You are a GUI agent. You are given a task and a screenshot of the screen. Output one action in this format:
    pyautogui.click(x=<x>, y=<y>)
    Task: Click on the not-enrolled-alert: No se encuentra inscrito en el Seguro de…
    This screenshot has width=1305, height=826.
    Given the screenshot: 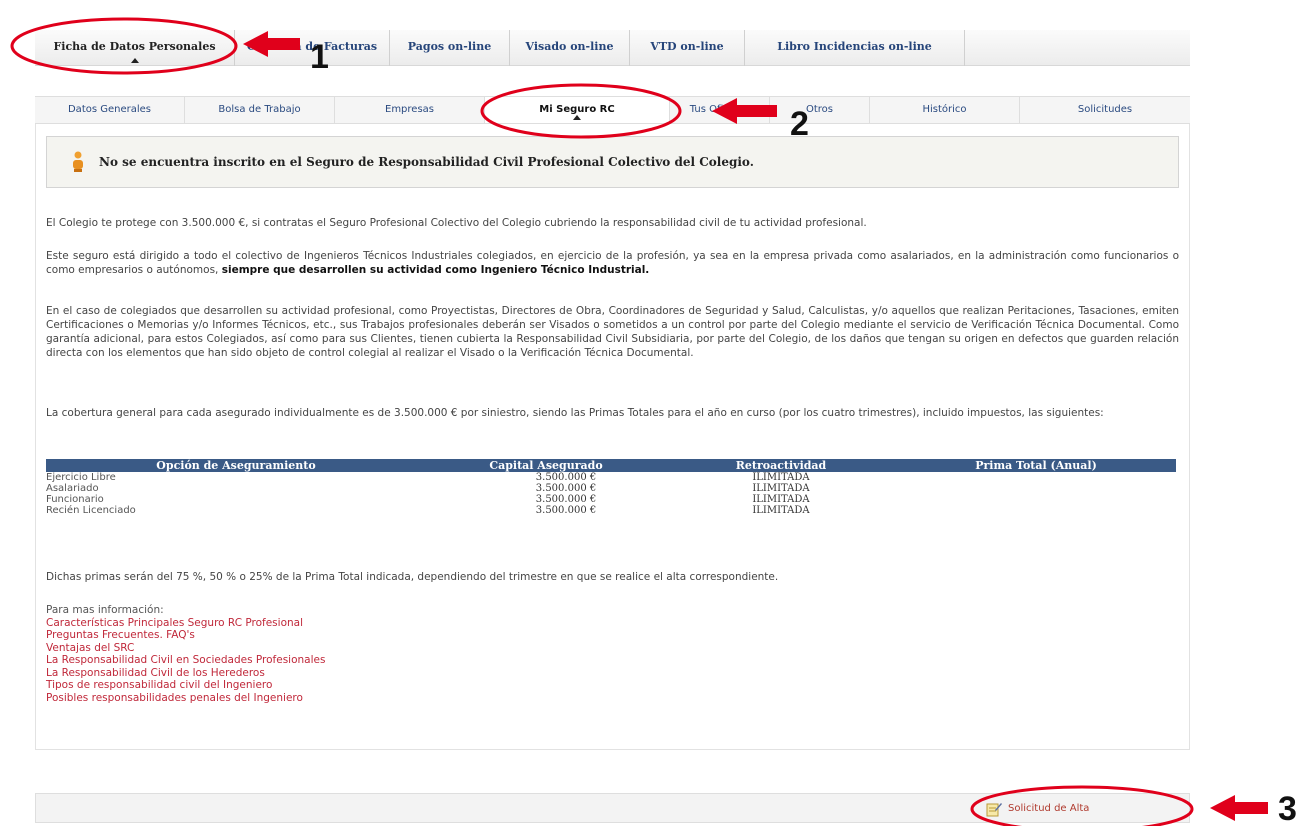 What is the action you would take?
    pyautogui.click(x=612, y=162)
    